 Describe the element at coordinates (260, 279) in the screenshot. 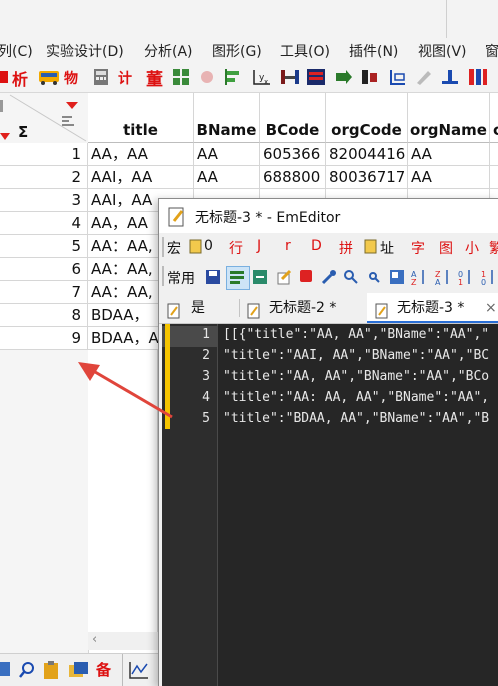

I see `replace-icon` at that location.